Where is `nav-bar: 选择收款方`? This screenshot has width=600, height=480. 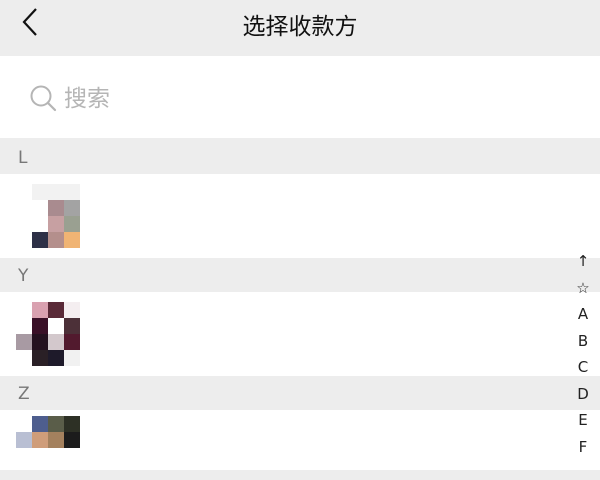 nav-bar: 选择收款方 is located at coordinates (300, 26).